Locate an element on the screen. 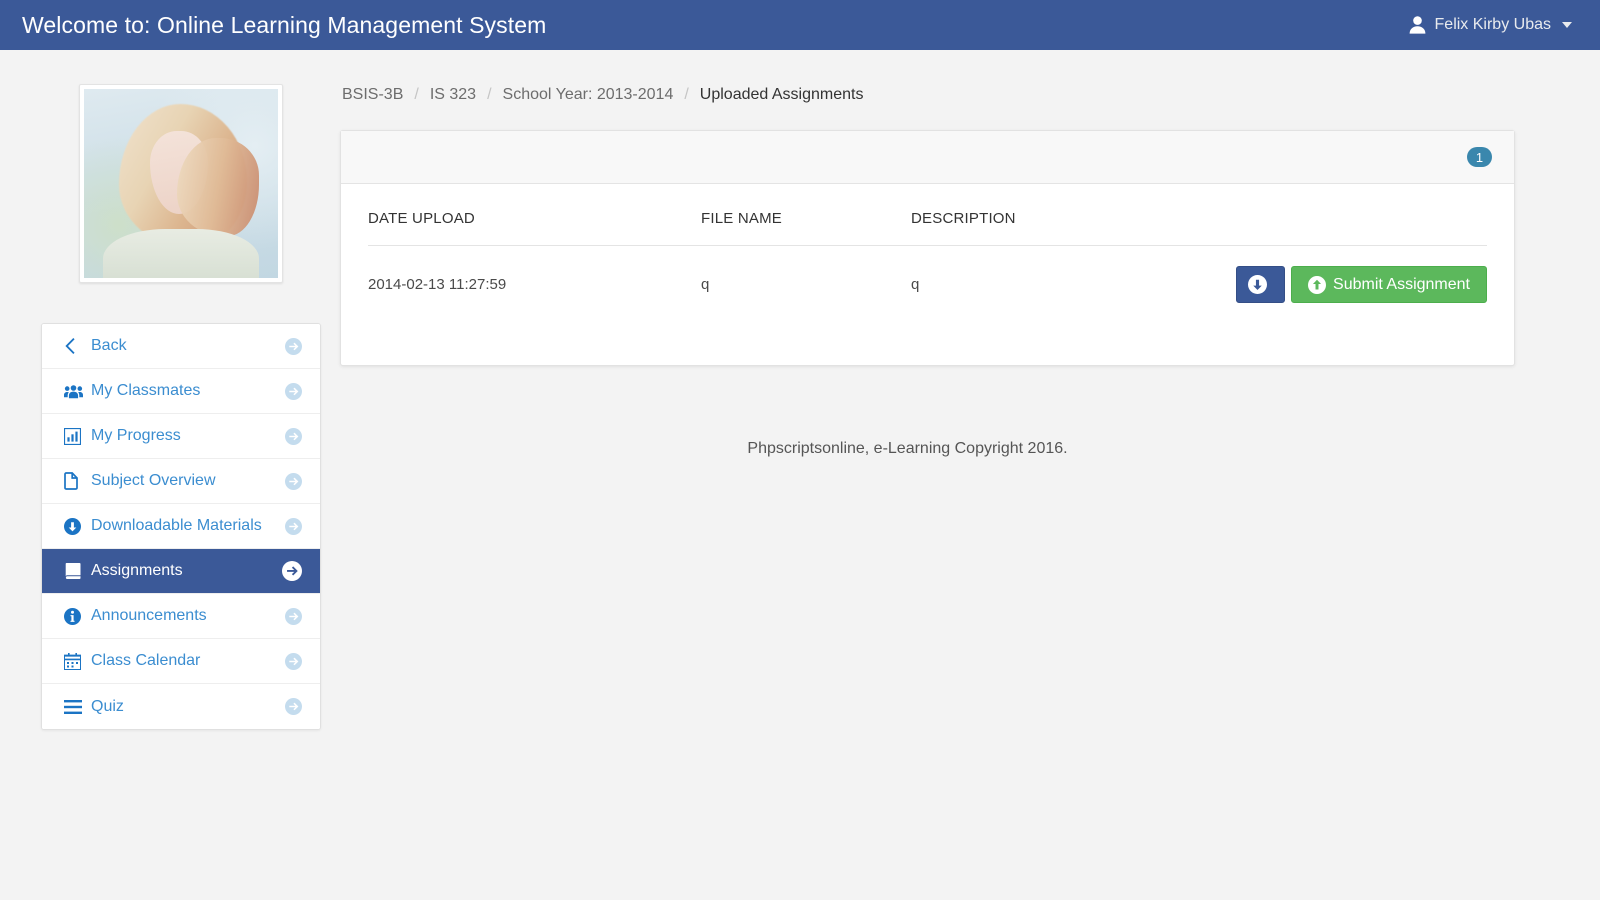 The width and height of the screenshot is (1600, 900). cell-actions: Submit Assignment is located at coordinates (1352, 285).